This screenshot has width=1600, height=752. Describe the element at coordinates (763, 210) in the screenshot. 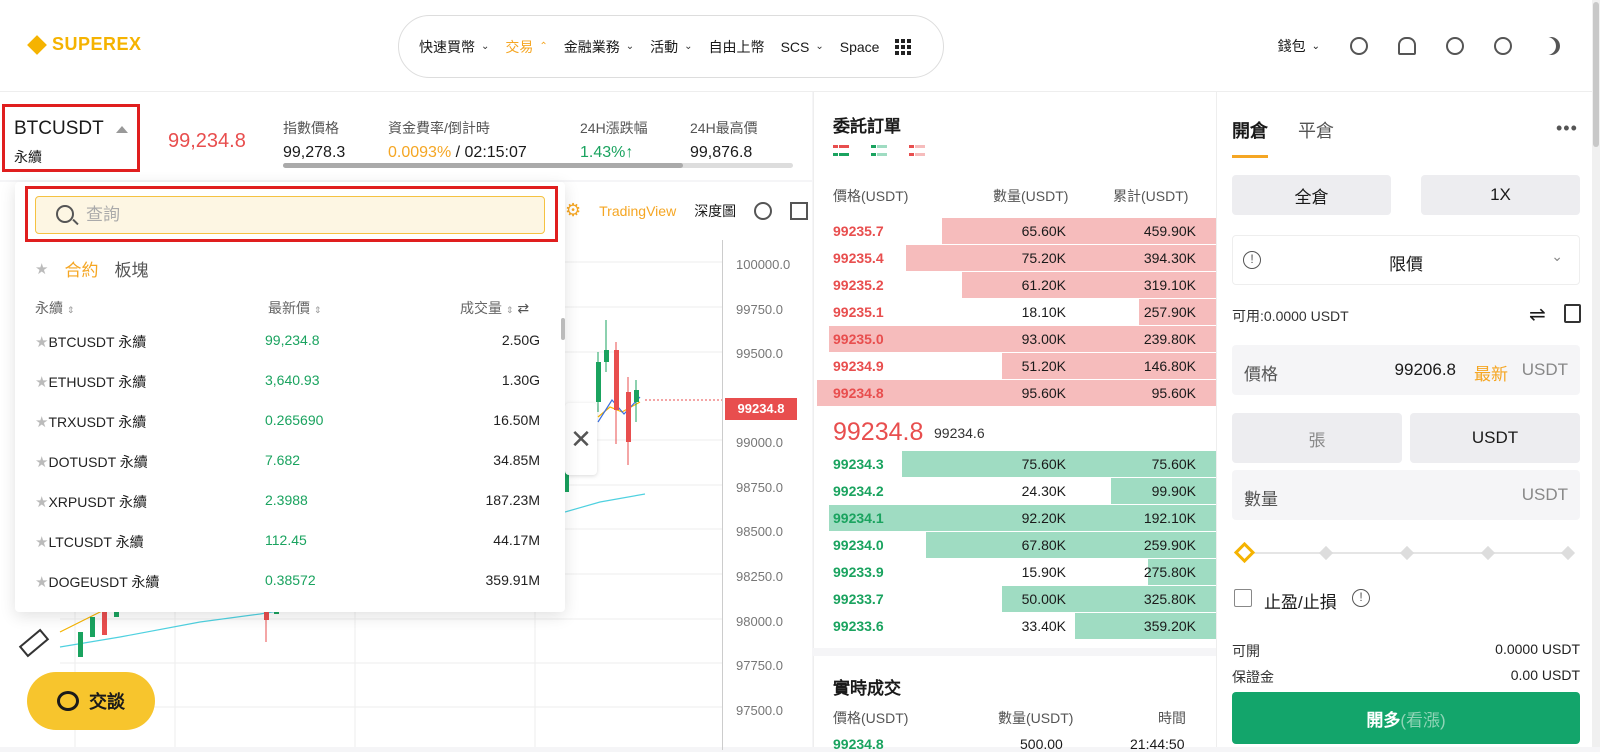

I see `chart-alert-icon` at that location.